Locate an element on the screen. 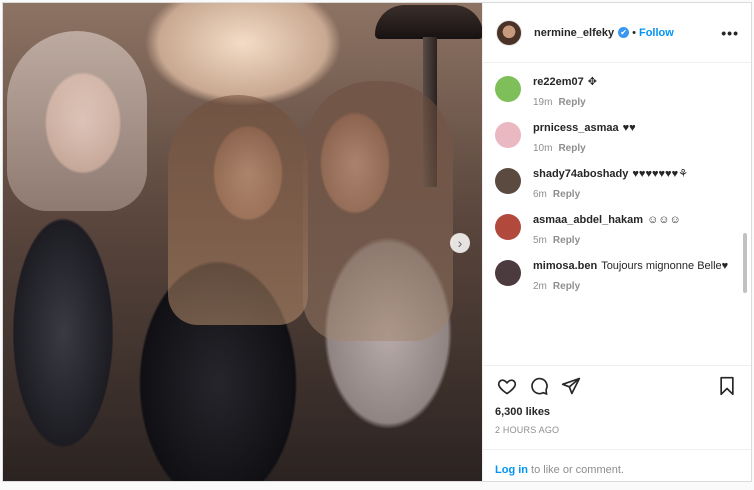 This screenshot has height=490, width=754. heart-icon is located at coordinates (507, 386).